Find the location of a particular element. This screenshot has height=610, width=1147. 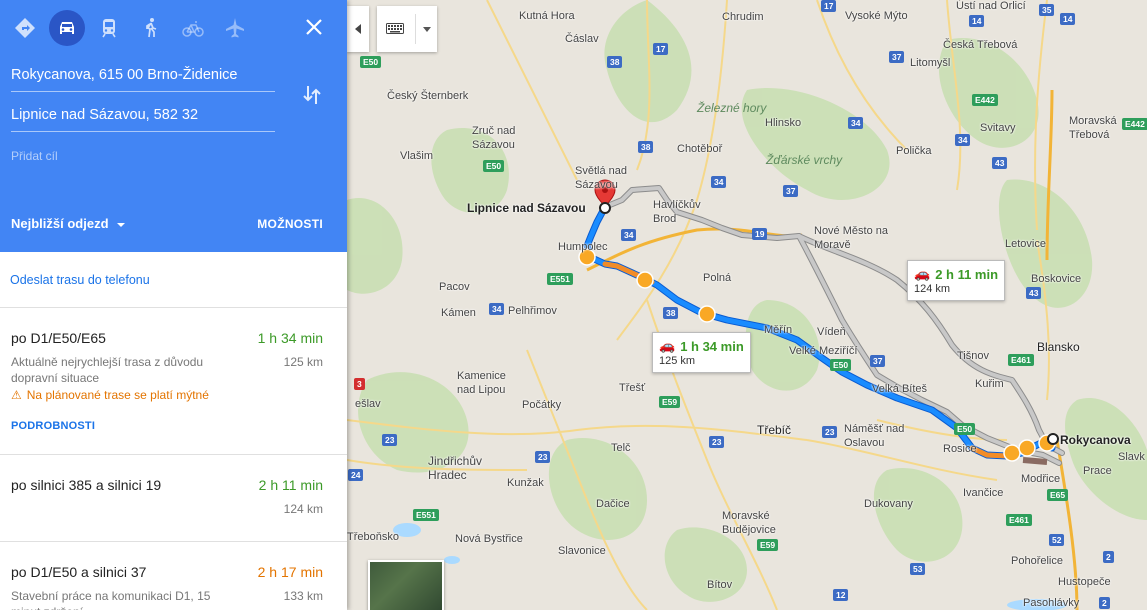

town-label: Vlašim is located at coordinates (417, 156).